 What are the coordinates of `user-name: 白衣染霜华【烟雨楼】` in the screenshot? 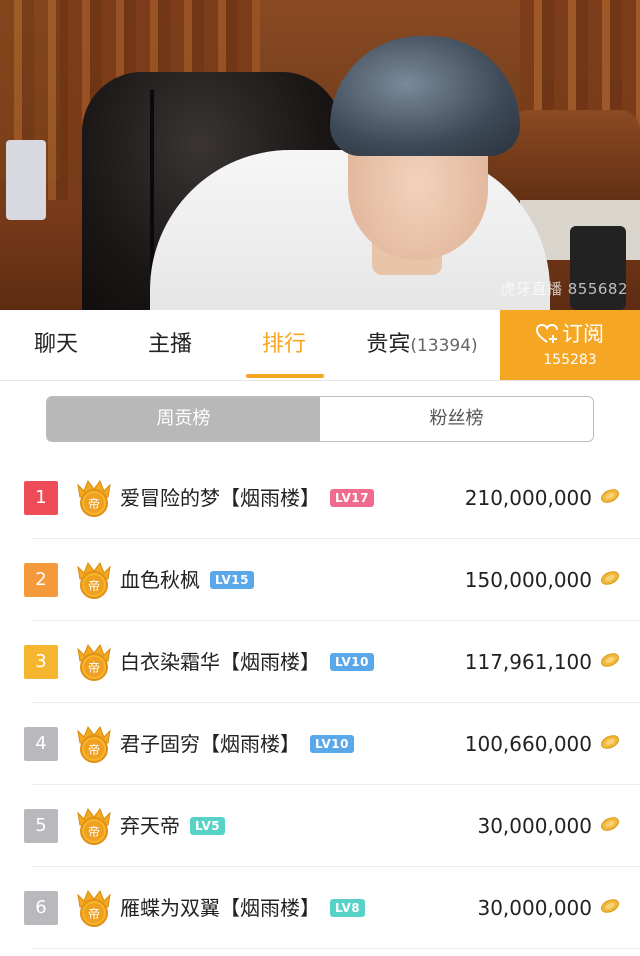 It's located at (220, 662).